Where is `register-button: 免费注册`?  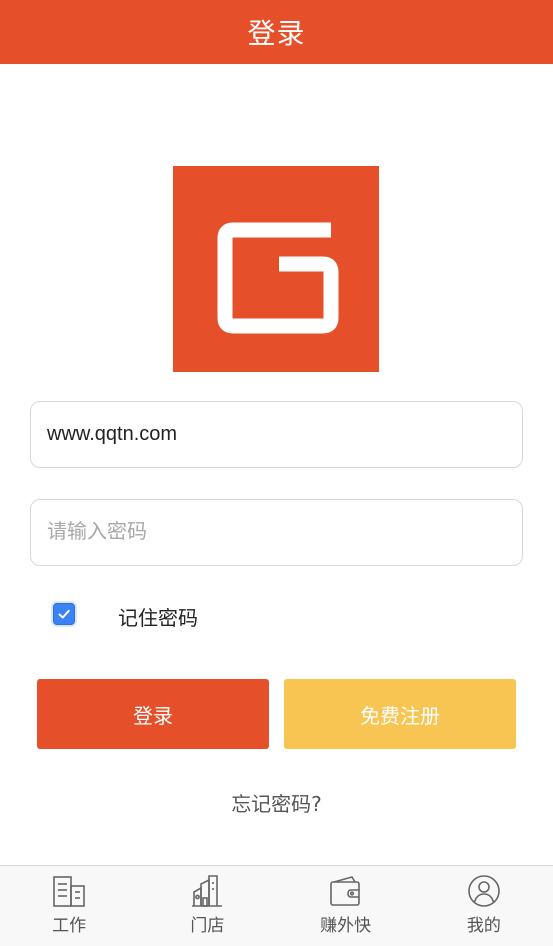
register-button: 免费注册 is located at coordinates (400, 714).